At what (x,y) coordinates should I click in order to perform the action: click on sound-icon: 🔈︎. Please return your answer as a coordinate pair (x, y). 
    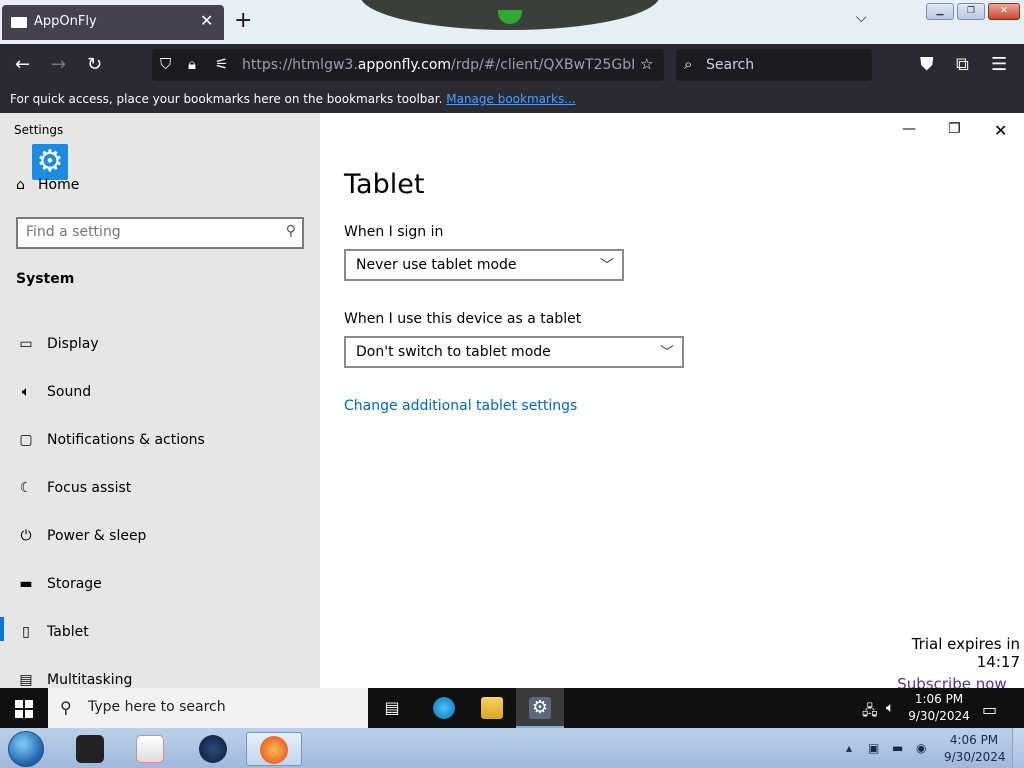
    Looking at the image, I should click on (26, 392).